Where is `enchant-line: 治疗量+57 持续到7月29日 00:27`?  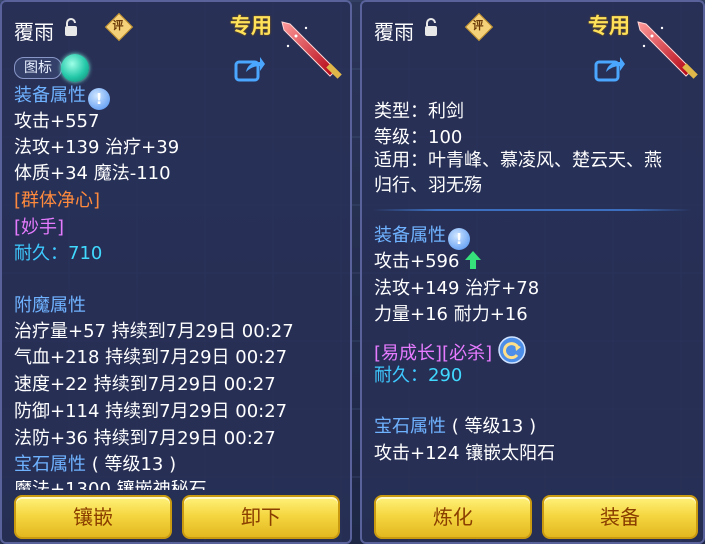
enchant-line: 治疗量+57 持续到7月29日 00:27 is located at coordinates (154, 331).